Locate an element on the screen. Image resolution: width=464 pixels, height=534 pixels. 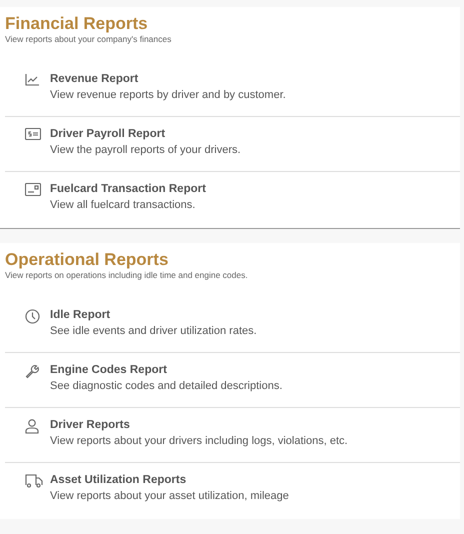
report-link: Driver Reports is located at coordinates (199, 425).